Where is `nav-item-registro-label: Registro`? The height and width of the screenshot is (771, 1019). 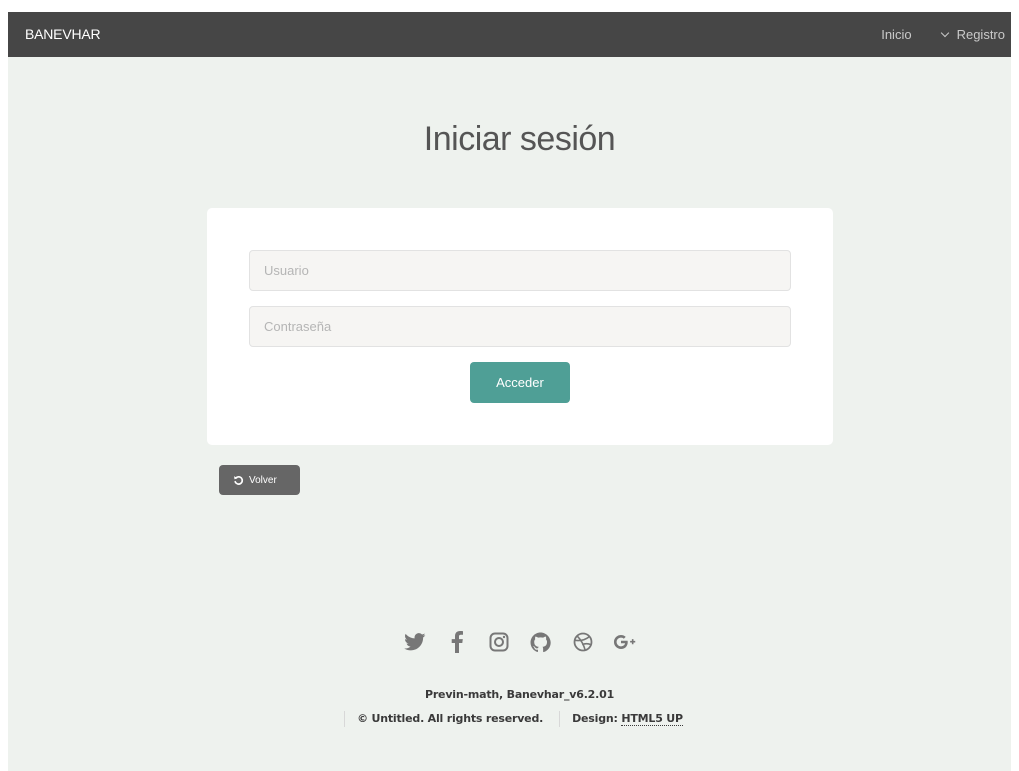 nav-item-registro-label: Registro is located at coordinates (980, 34).